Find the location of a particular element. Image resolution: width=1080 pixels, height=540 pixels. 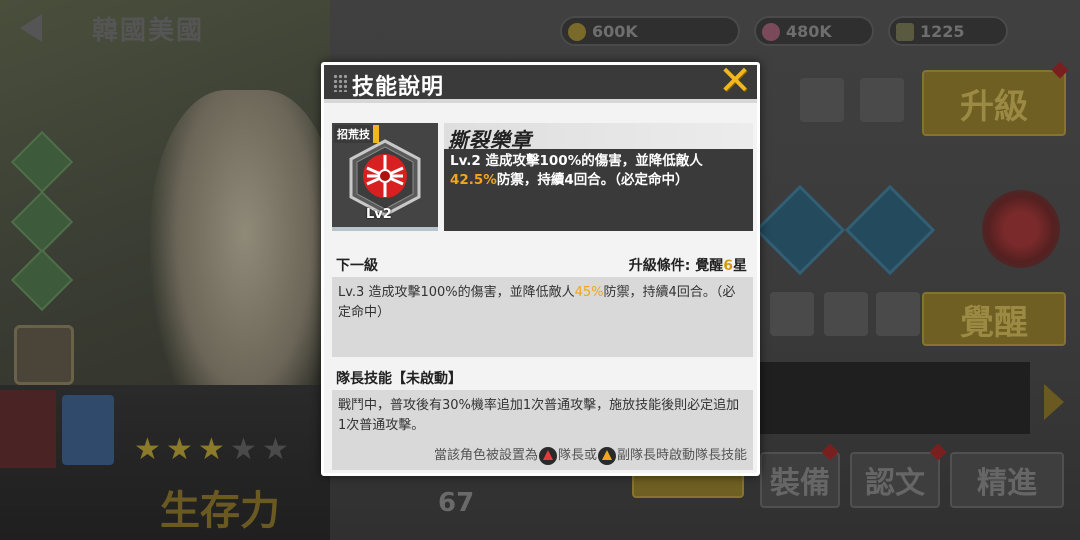

skill-level-badge: Lv2 is located at coordinates (379, 214).